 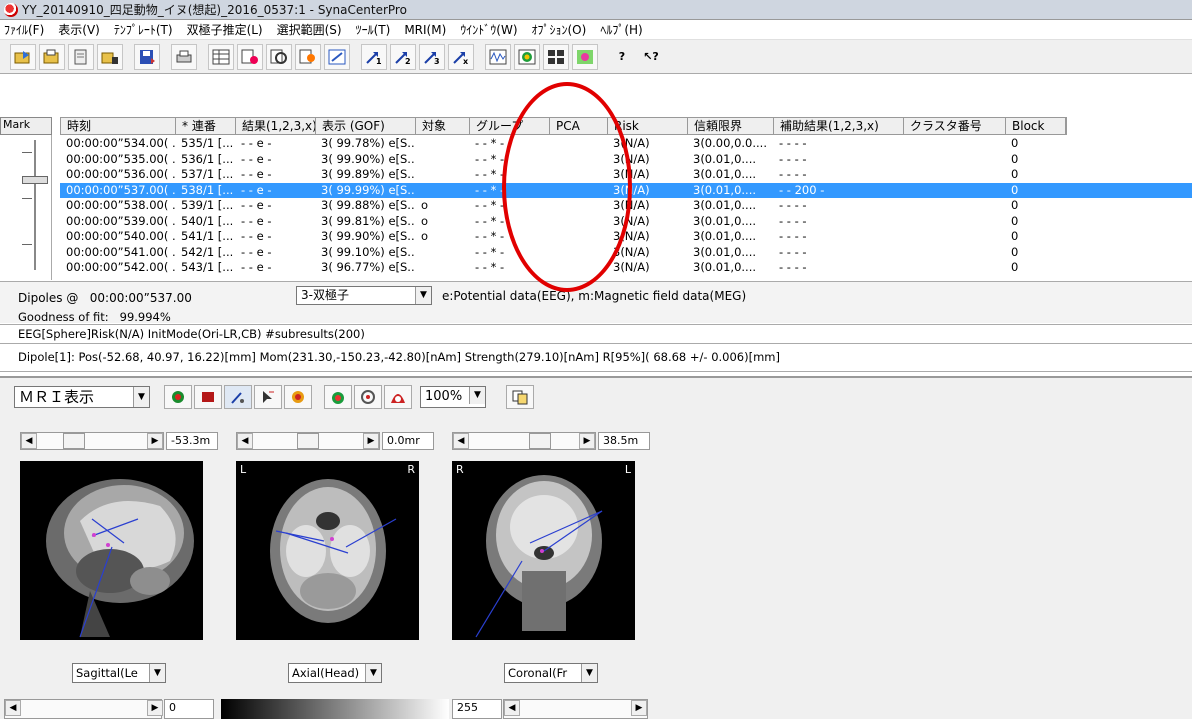 I want to click on grid-view-icon, so click(x=556, y=56).